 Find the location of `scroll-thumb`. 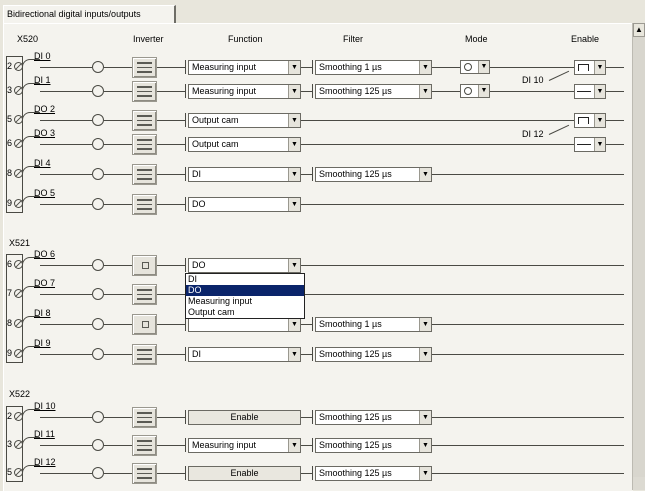

scroll-thumb is located at coordinates (639, 257).